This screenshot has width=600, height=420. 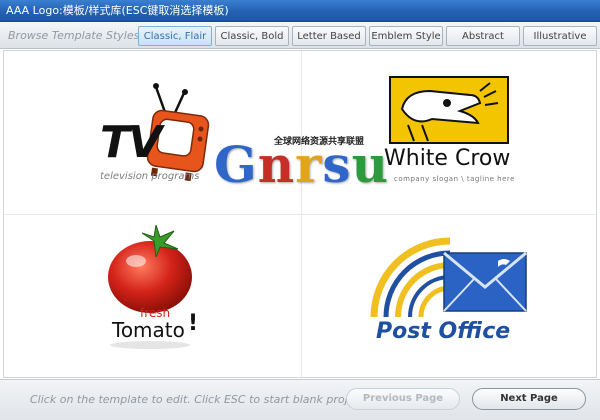 I want to click on crow-logo-text: White Crow, so click(x=447, y=158).